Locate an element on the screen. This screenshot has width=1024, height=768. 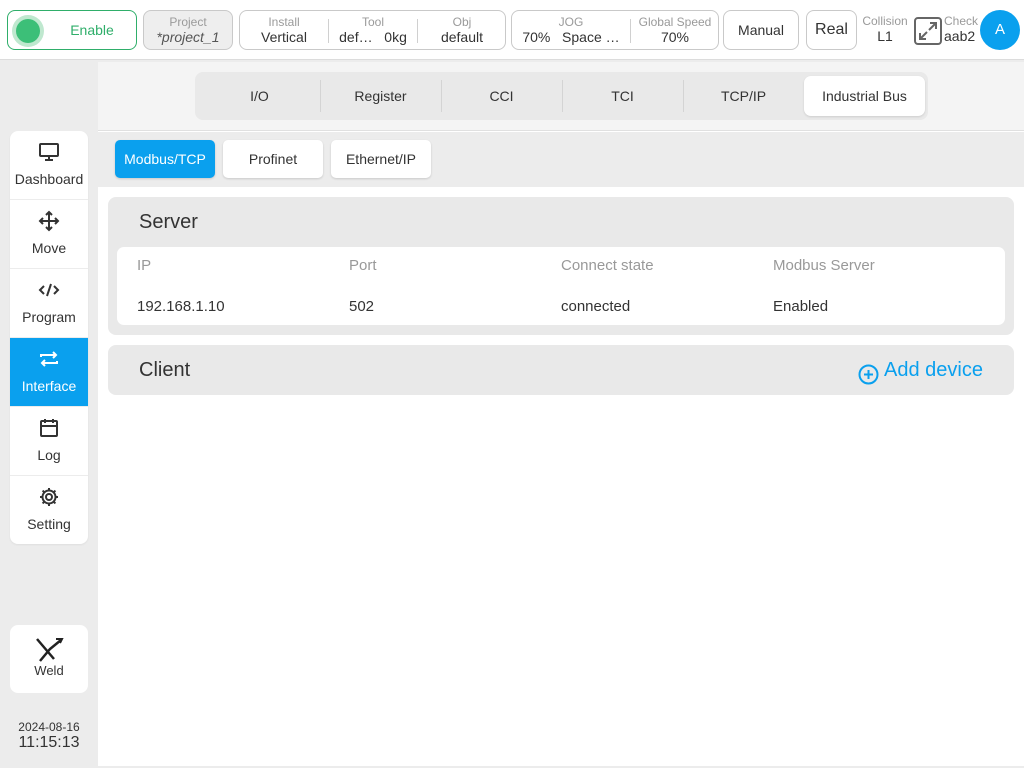
jog-label: JOG is located at coordinates (571, 22).